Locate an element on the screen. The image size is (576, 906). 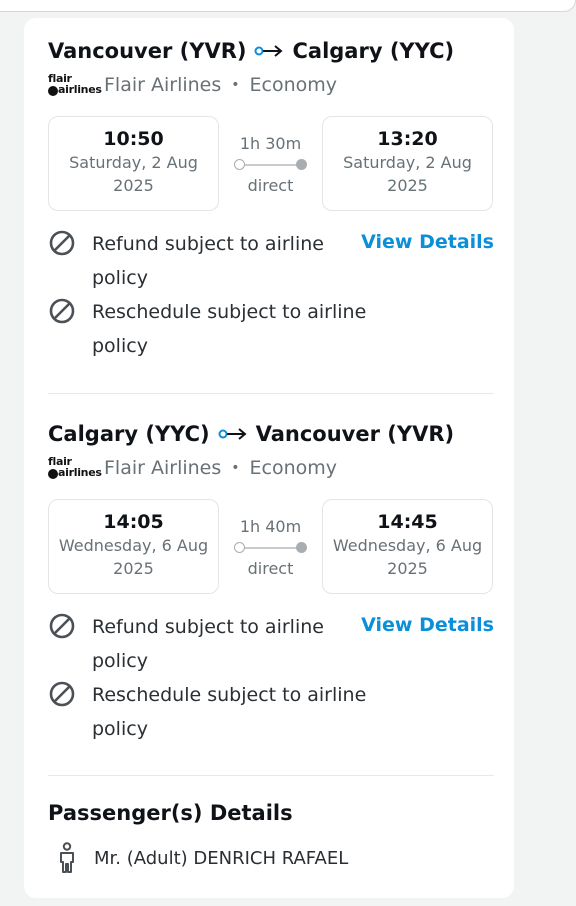
route-title: Calgary (YYC) Vancouver (YVR) is located at coordinates (271, 434).